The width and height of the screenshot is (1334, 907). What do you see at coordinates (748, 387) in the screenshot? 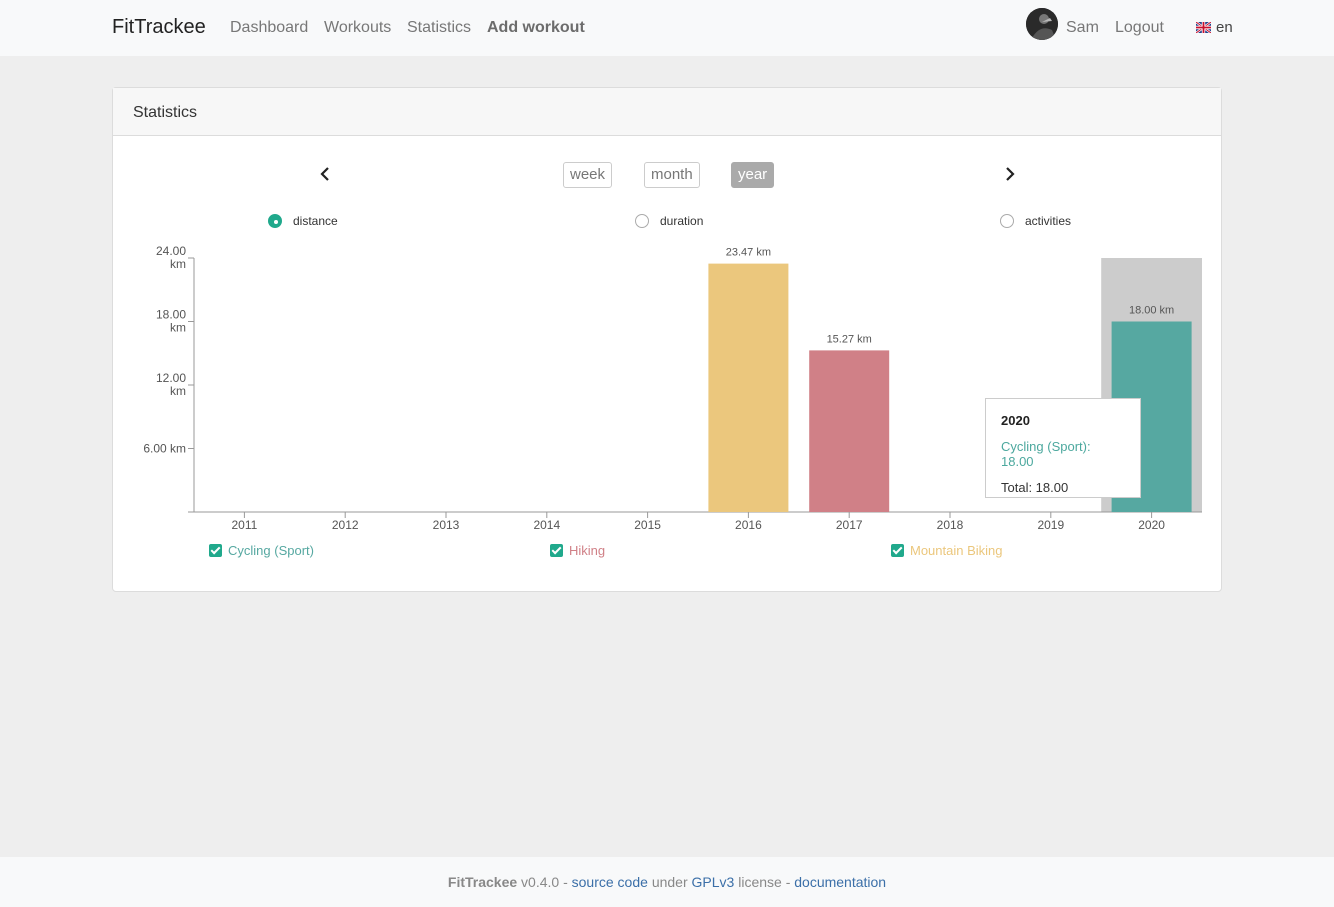
I see `bar-mountain-biking-2016` at bounding box center [748, 387].